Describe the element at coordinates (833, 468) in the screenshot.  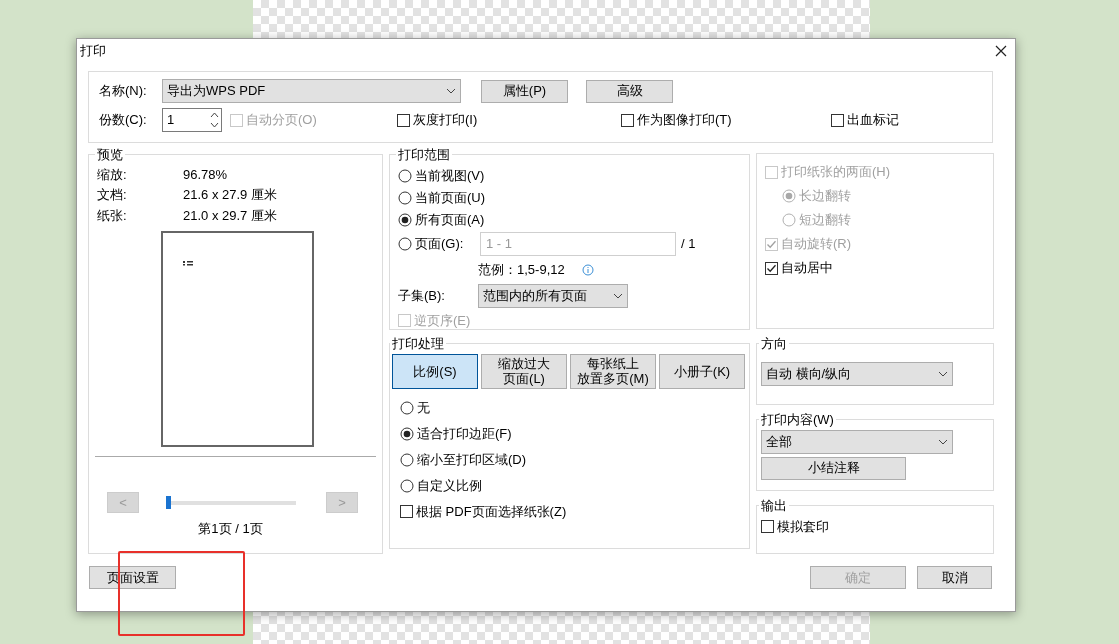
I see `annotations-button: 小结注释` at that location.